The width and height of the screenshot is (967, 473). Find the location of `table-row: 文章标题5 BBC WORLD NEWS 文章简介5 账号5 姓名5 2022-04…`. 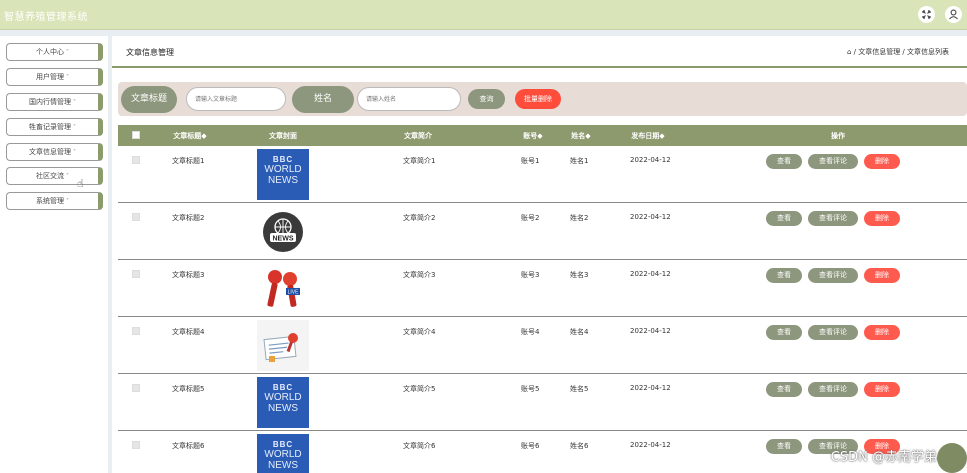

table-row: 文章标题5 BBC WORLD NEWS 文章简介5 账号5 姓名5 2022-04… is located at coordinates (542, 402).